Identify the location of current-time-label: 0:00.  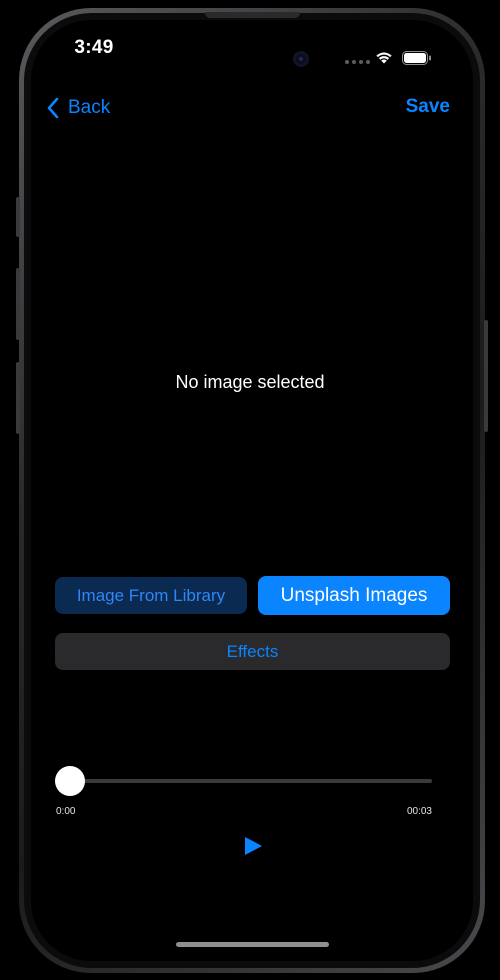
(66, 811).